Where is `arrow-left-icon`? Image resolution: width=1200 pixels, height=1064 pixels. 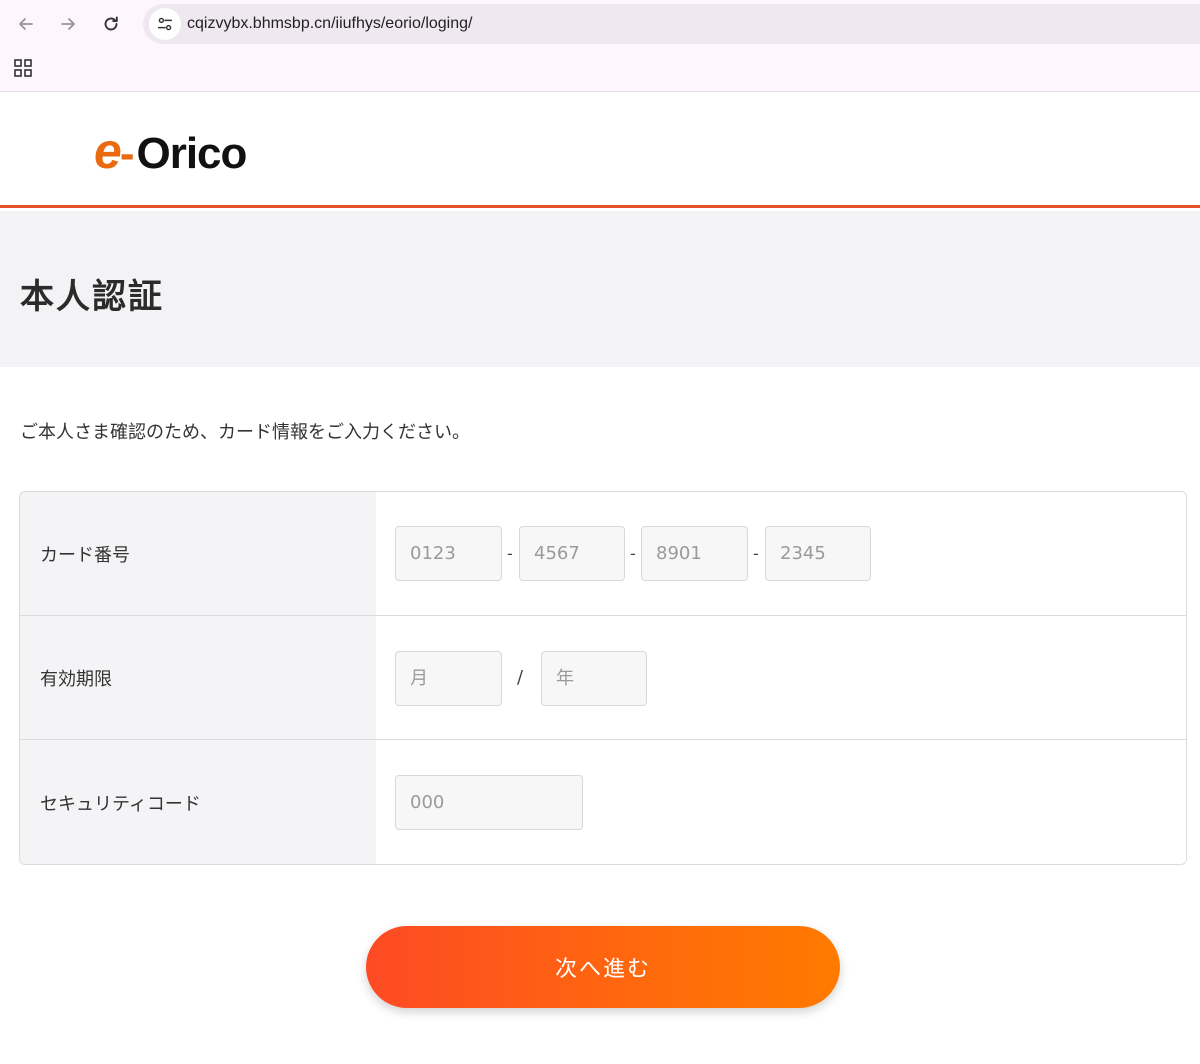
arrow-left-icon is located at coordinates (26, 24).